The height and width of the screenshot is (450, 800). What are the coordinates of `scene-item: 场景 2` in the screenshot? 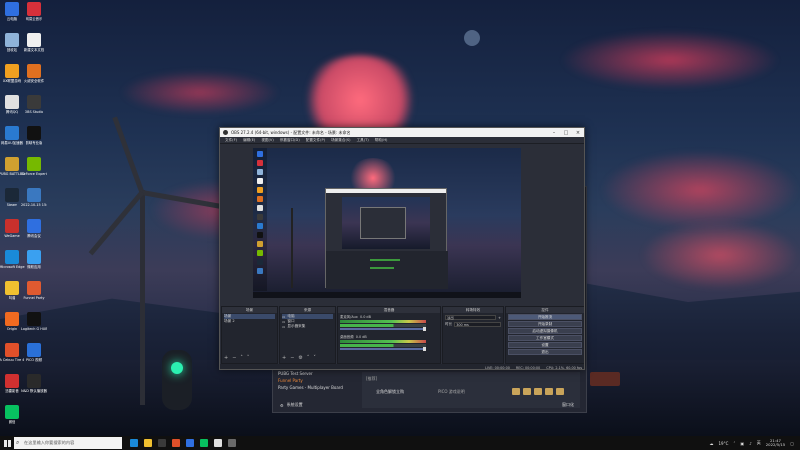 It's located at (249, 321).